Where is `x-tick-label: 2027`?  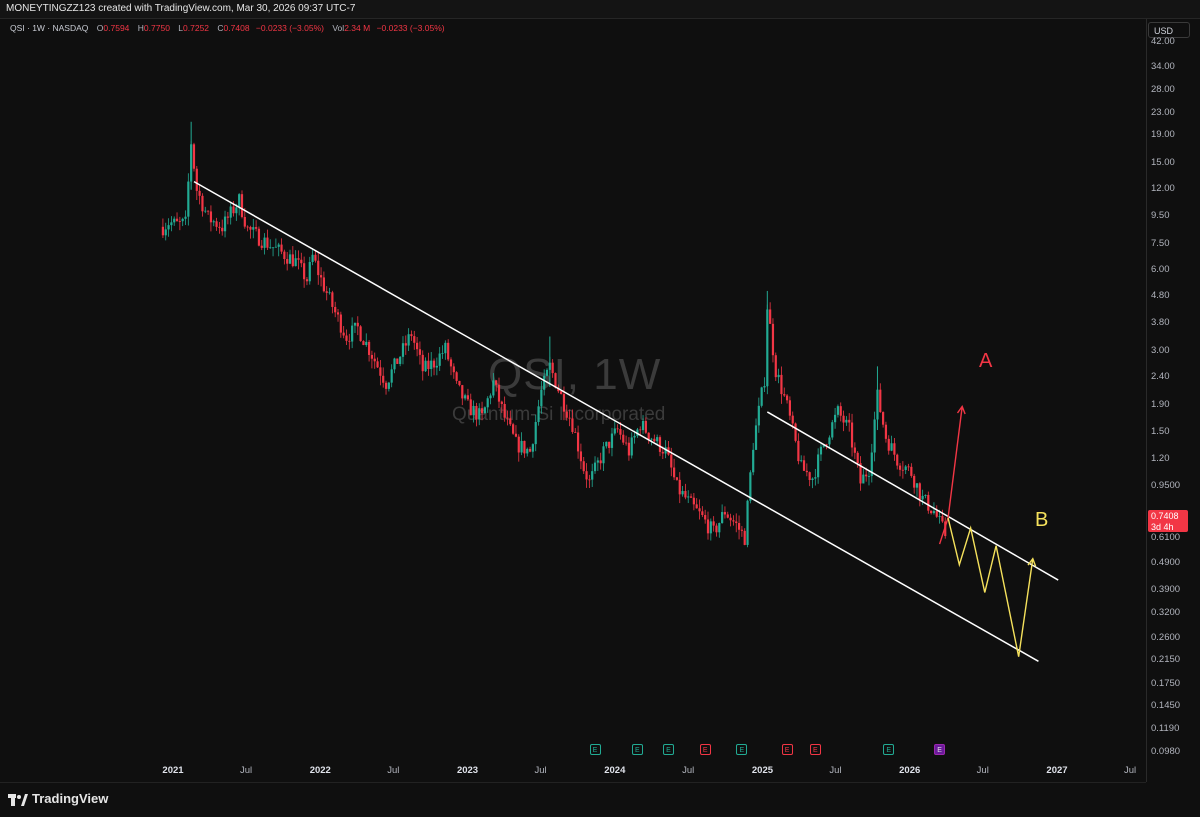
x-tick-label: 2027 is located at coordinates (1057, 770).